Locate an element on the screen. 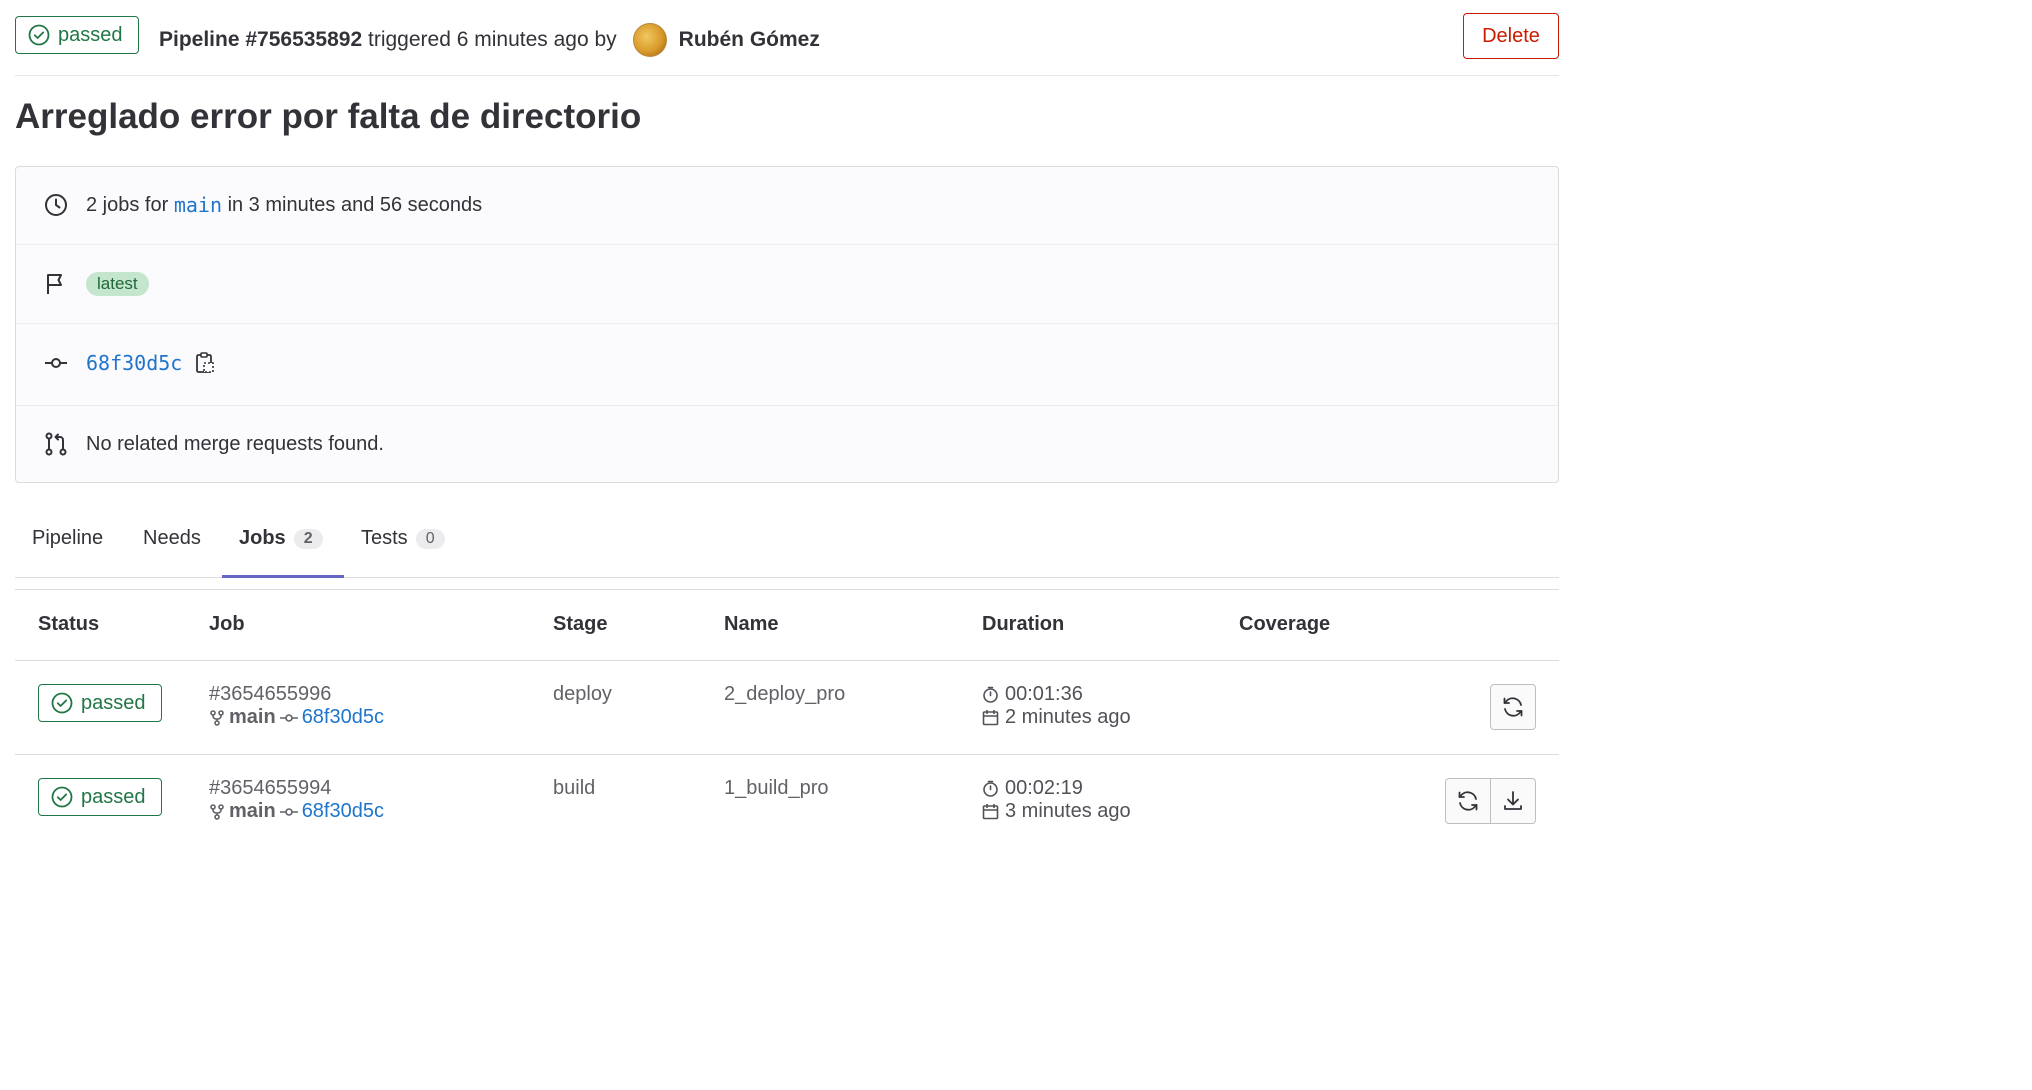 Image resolution: width=2032 pixels, height=1090 pixels. column-header-status: Status is located at coordinates (69, 624).